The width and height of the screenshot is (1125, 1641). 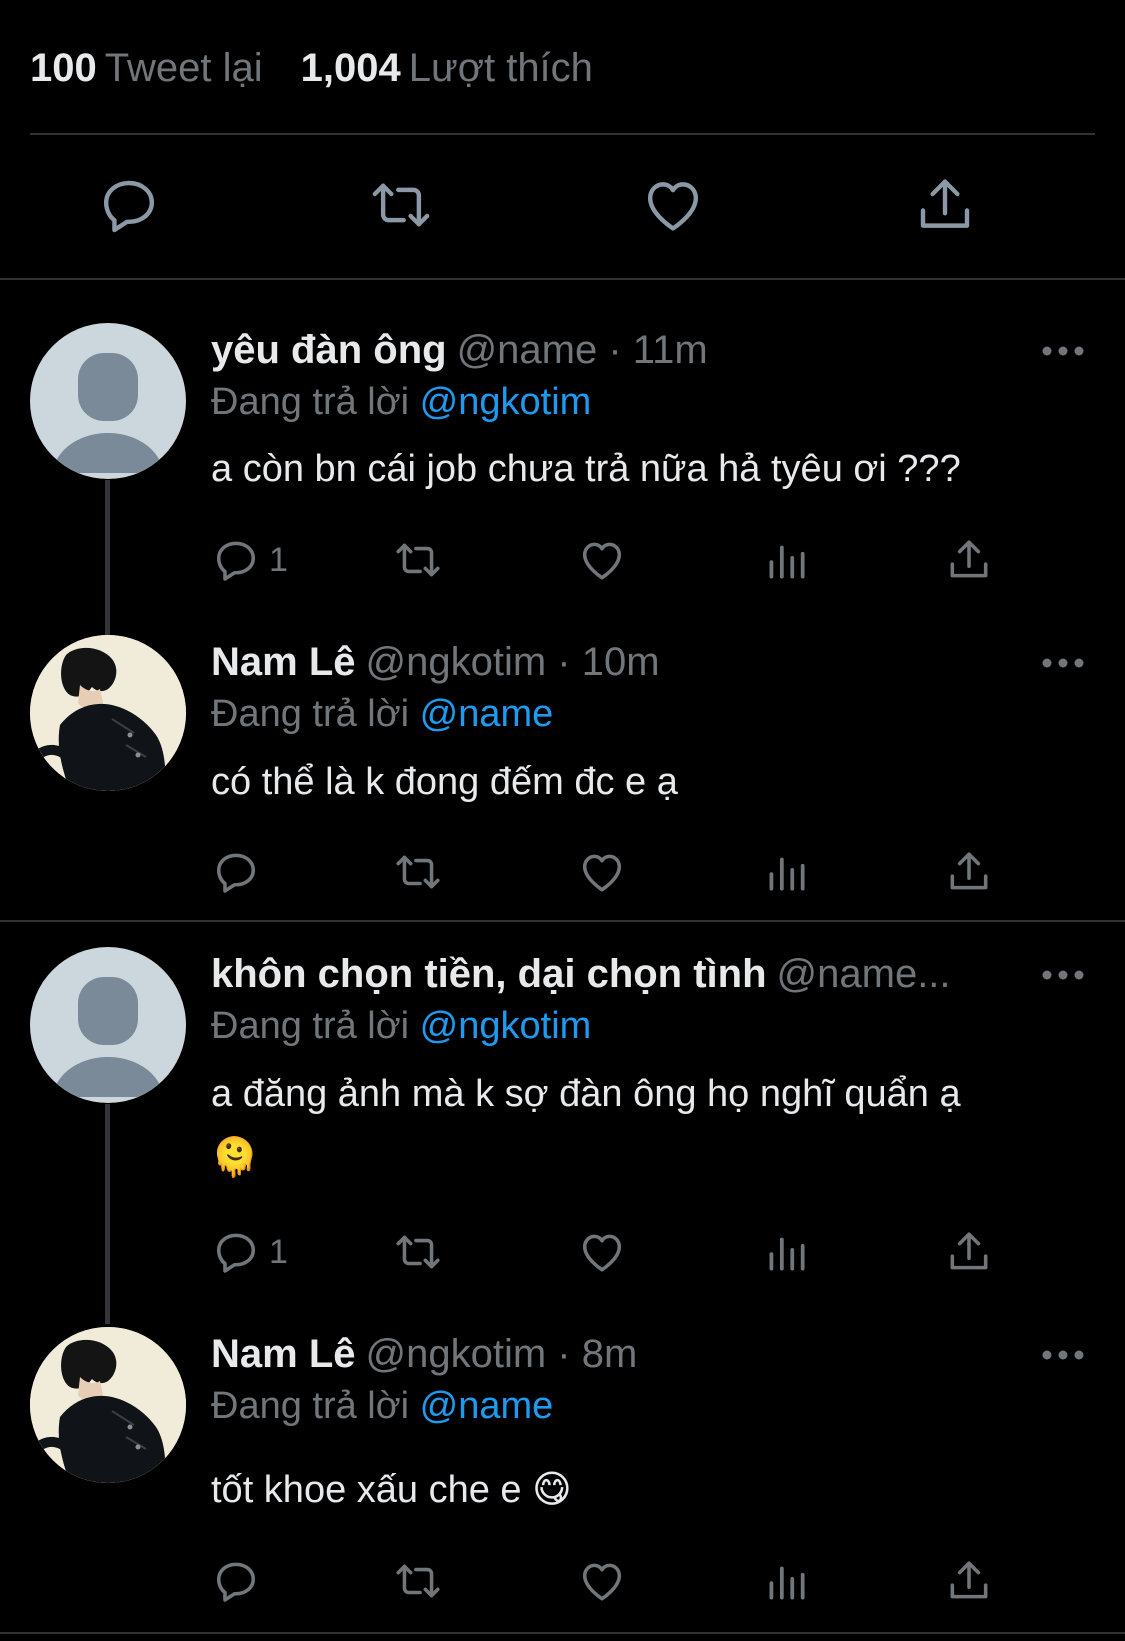 What do you see at coordinates (366, 1490) in the screenshot?
I see `tweet-text-content: tốt khoe xấu che e` at bounding box center [366, 1490].